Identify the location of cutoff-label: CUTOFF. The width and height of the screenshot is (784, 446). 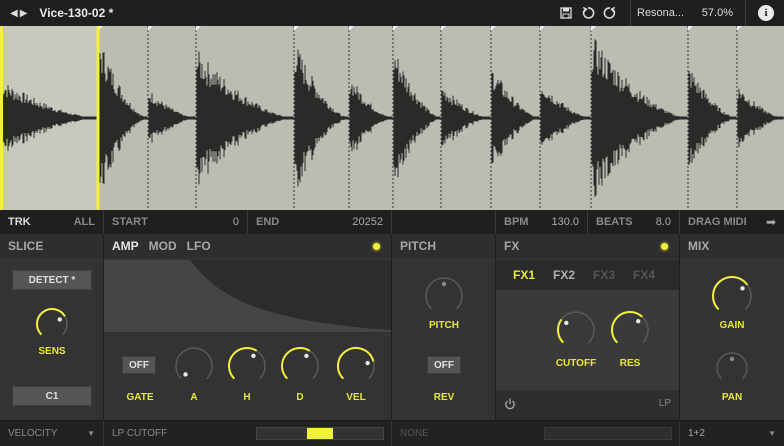
(576, 363).